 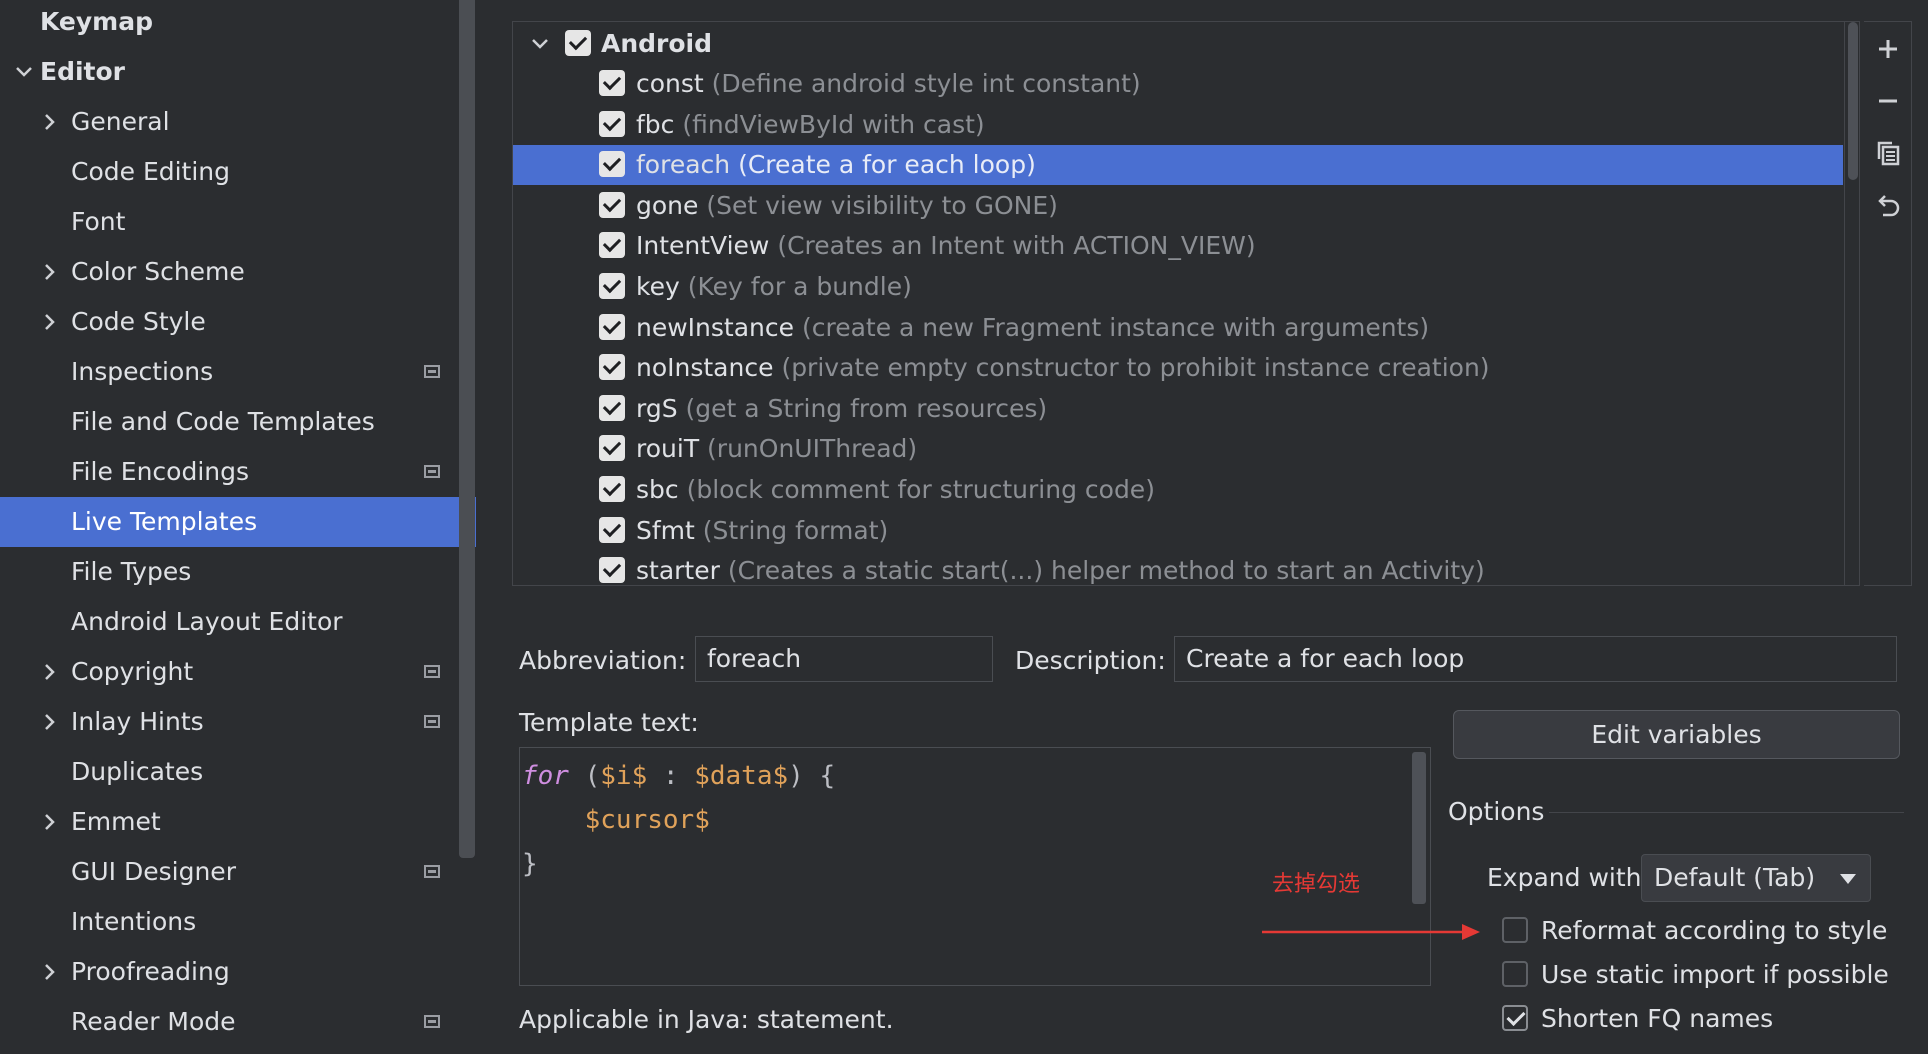 What do you see at coordinates (158, 271) in the screenshot?
I see `sidebar-item-label: Color Scheme` at bounding box center [158, 271].